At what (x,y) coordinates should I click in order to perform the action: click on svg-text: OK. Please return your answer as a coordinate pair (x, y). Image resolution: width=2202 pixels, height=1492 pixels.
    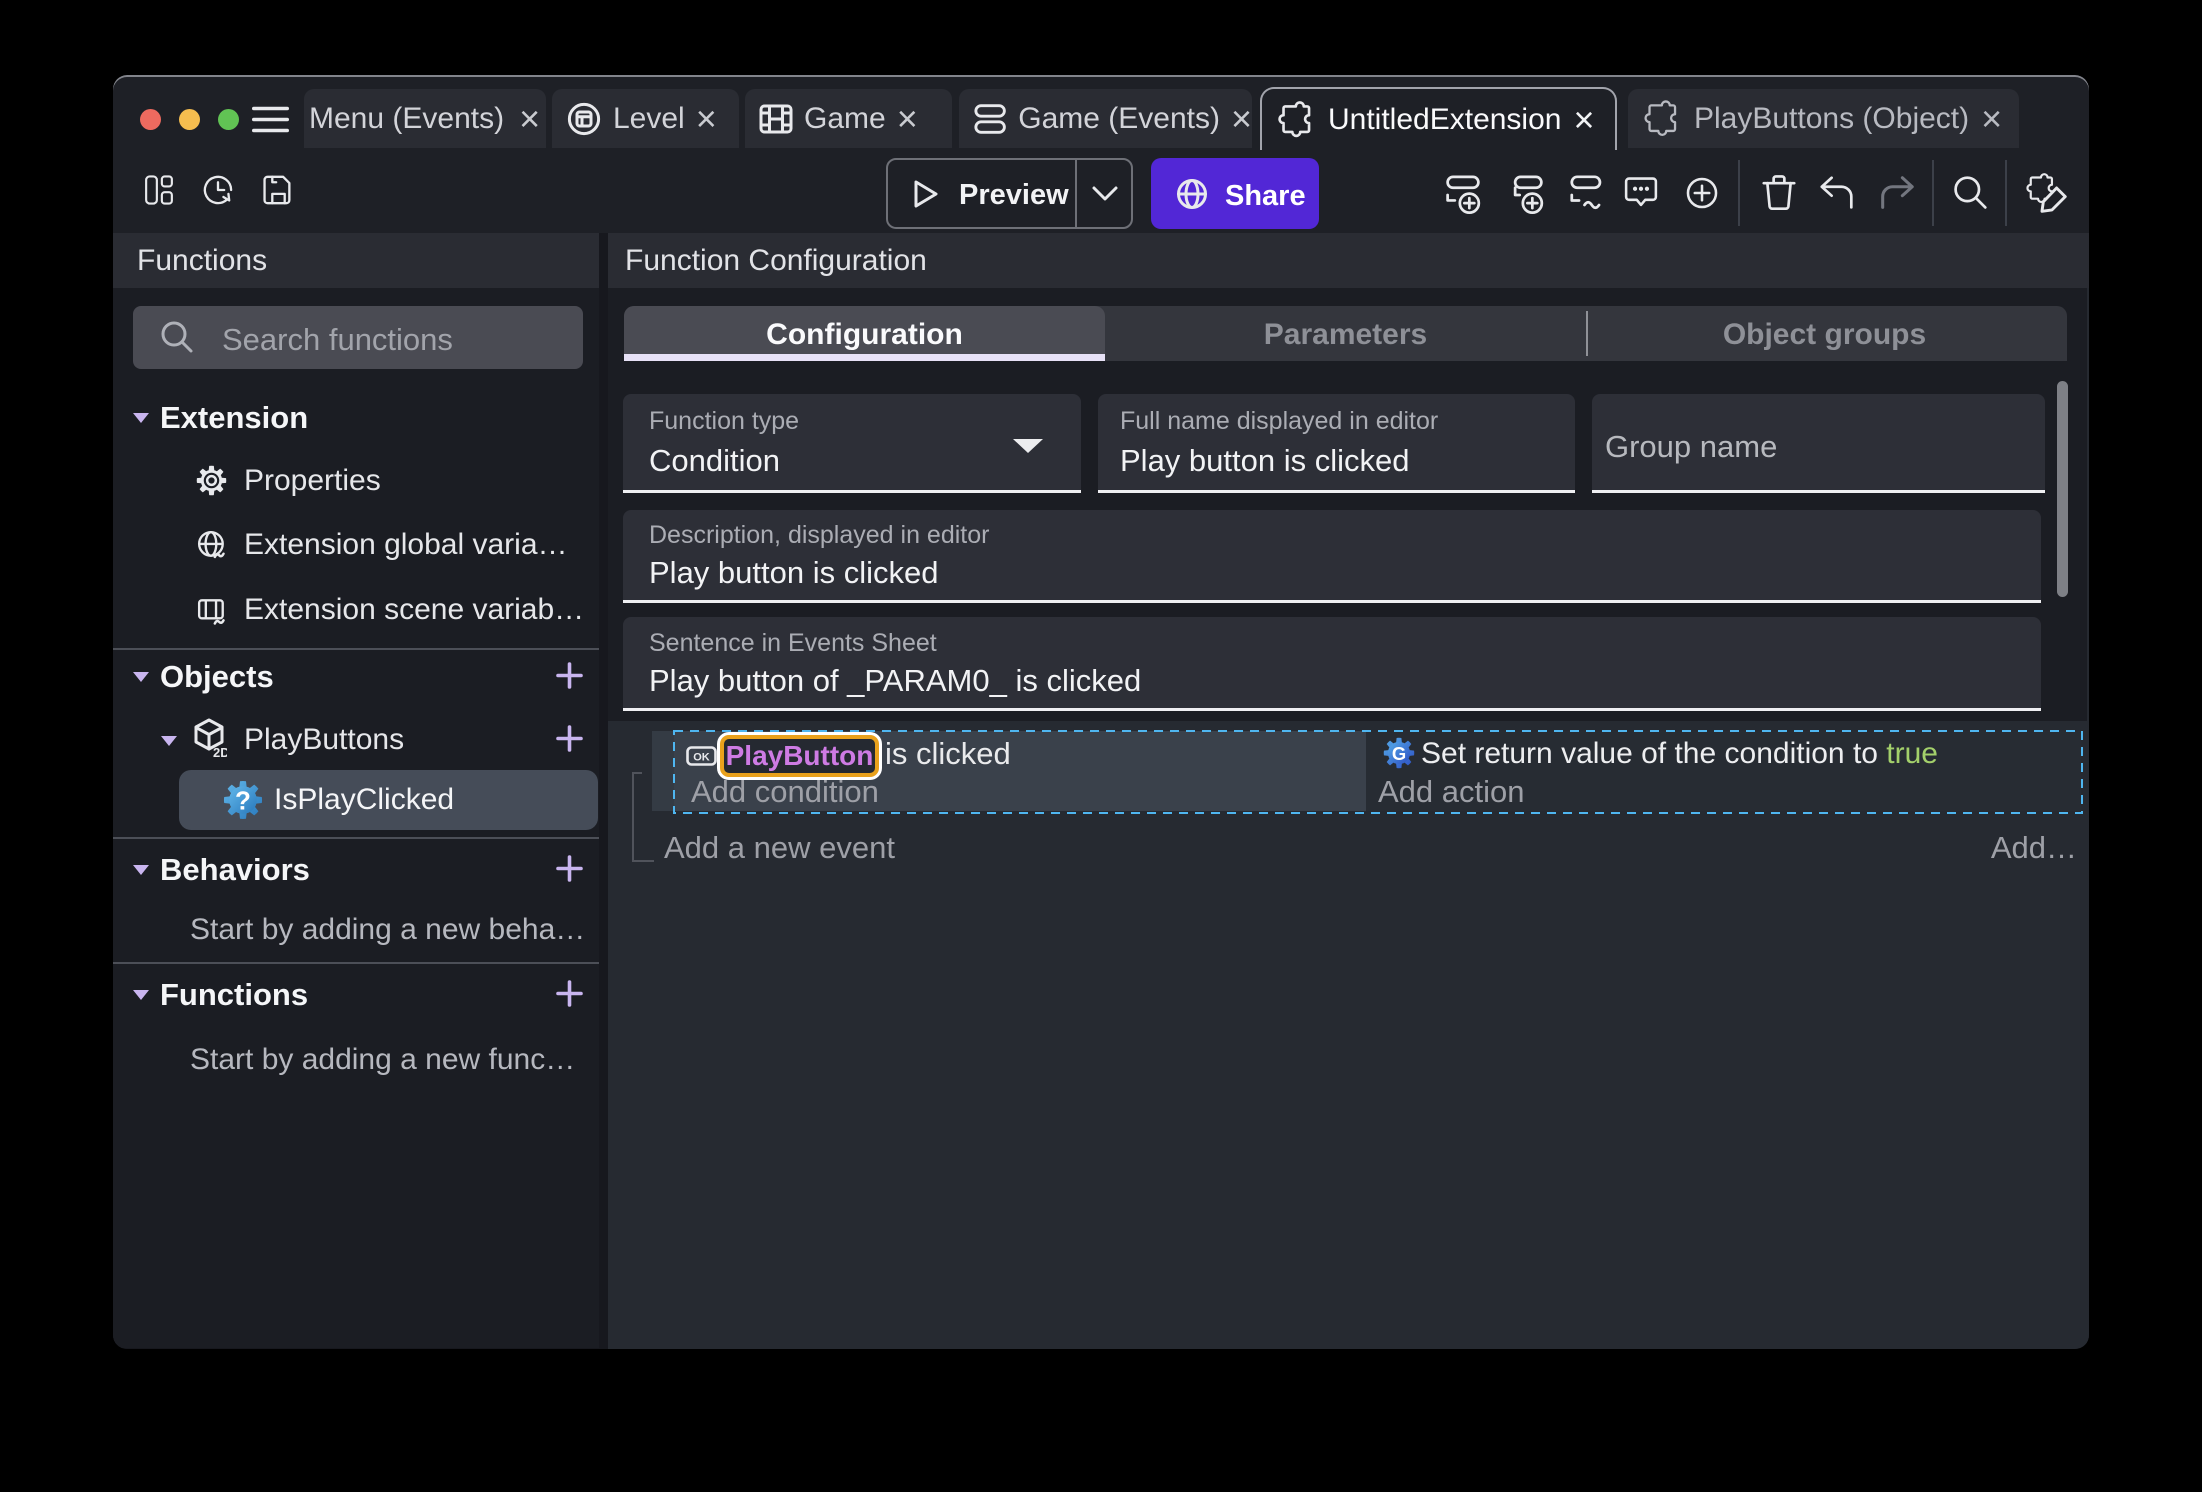
    Looking at the image, I should click on (701, 758).